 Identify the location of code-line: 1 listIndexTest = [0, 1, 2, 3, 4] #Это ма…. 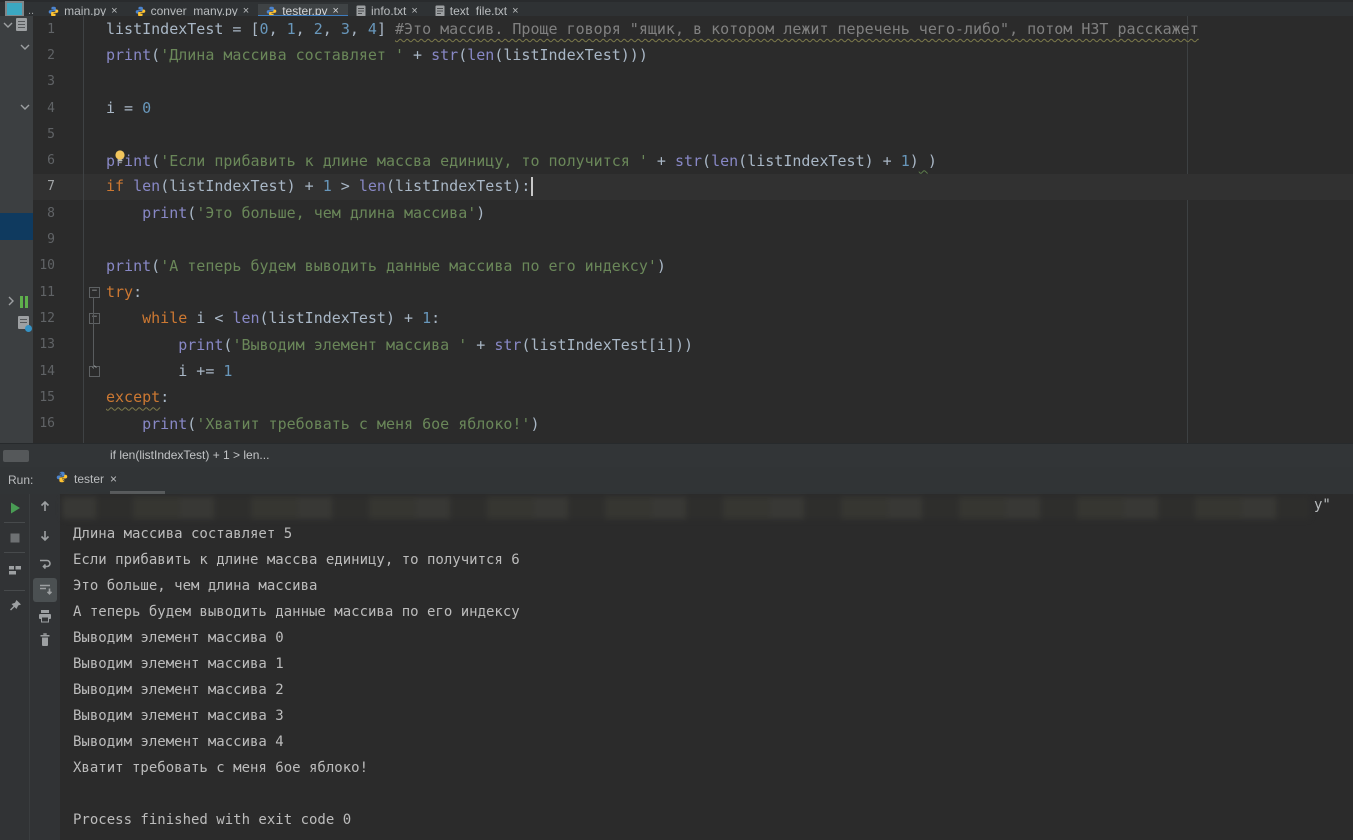
(693, 29).